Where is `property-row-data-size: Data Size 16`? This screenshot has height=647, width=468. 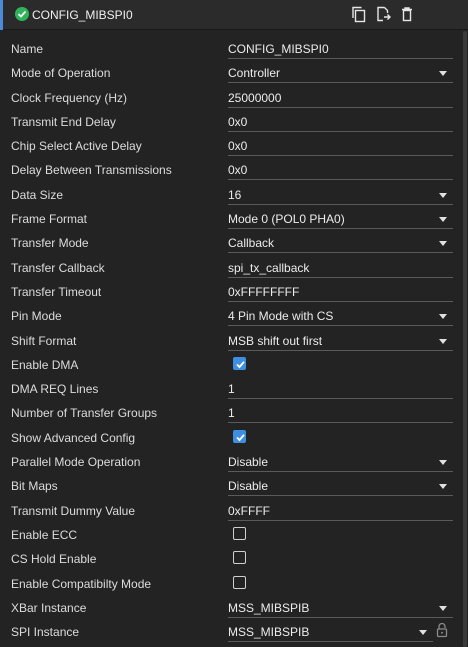 property-row-data-size: Data Size 16 is located at coordinates (231, 195).